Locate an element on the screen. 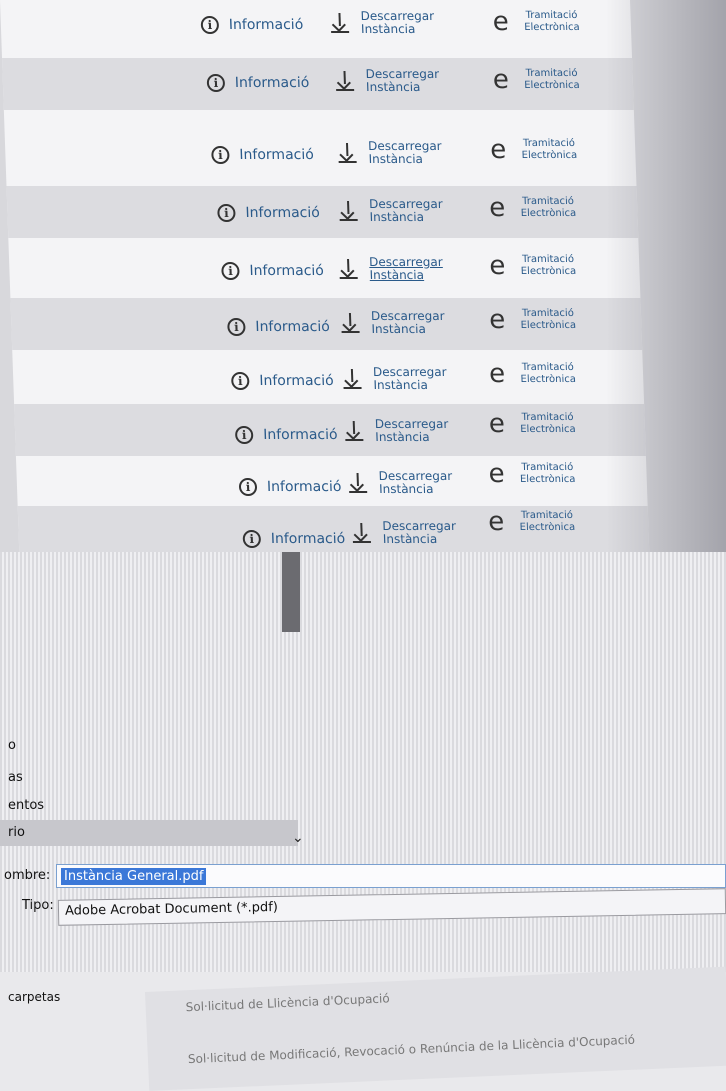  file-type-label: Tipo: is located at coordinates (38, 905).